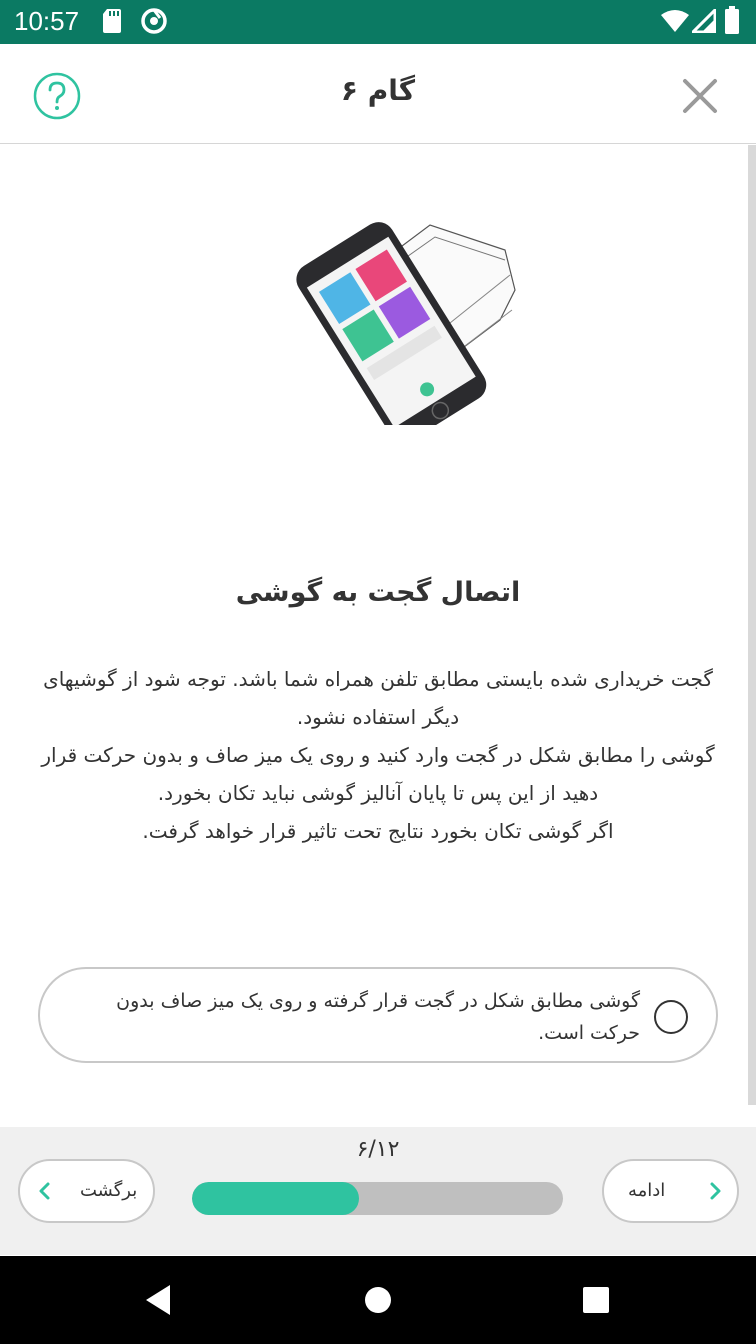 This screenshot has width=756, height=1344. What do you see at coordinates (671, 1017) in the screenshot?
I see `confirm-radio` at bounding box center [671, 1017].